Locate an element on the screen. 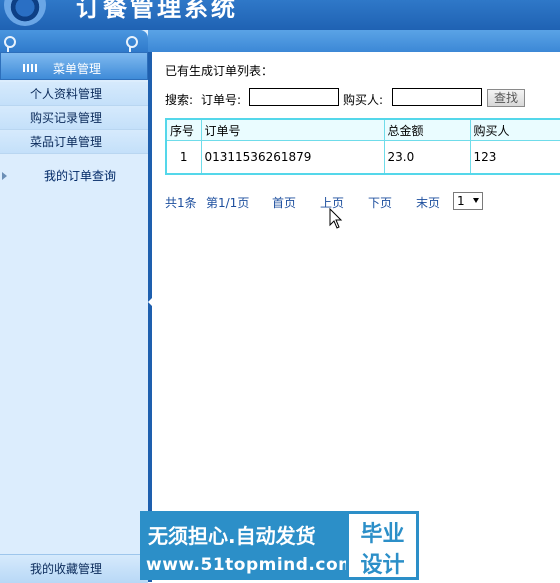 This screenshot has width=560, height=583. column-header: 总金额 is located at coordinates (427, 129).